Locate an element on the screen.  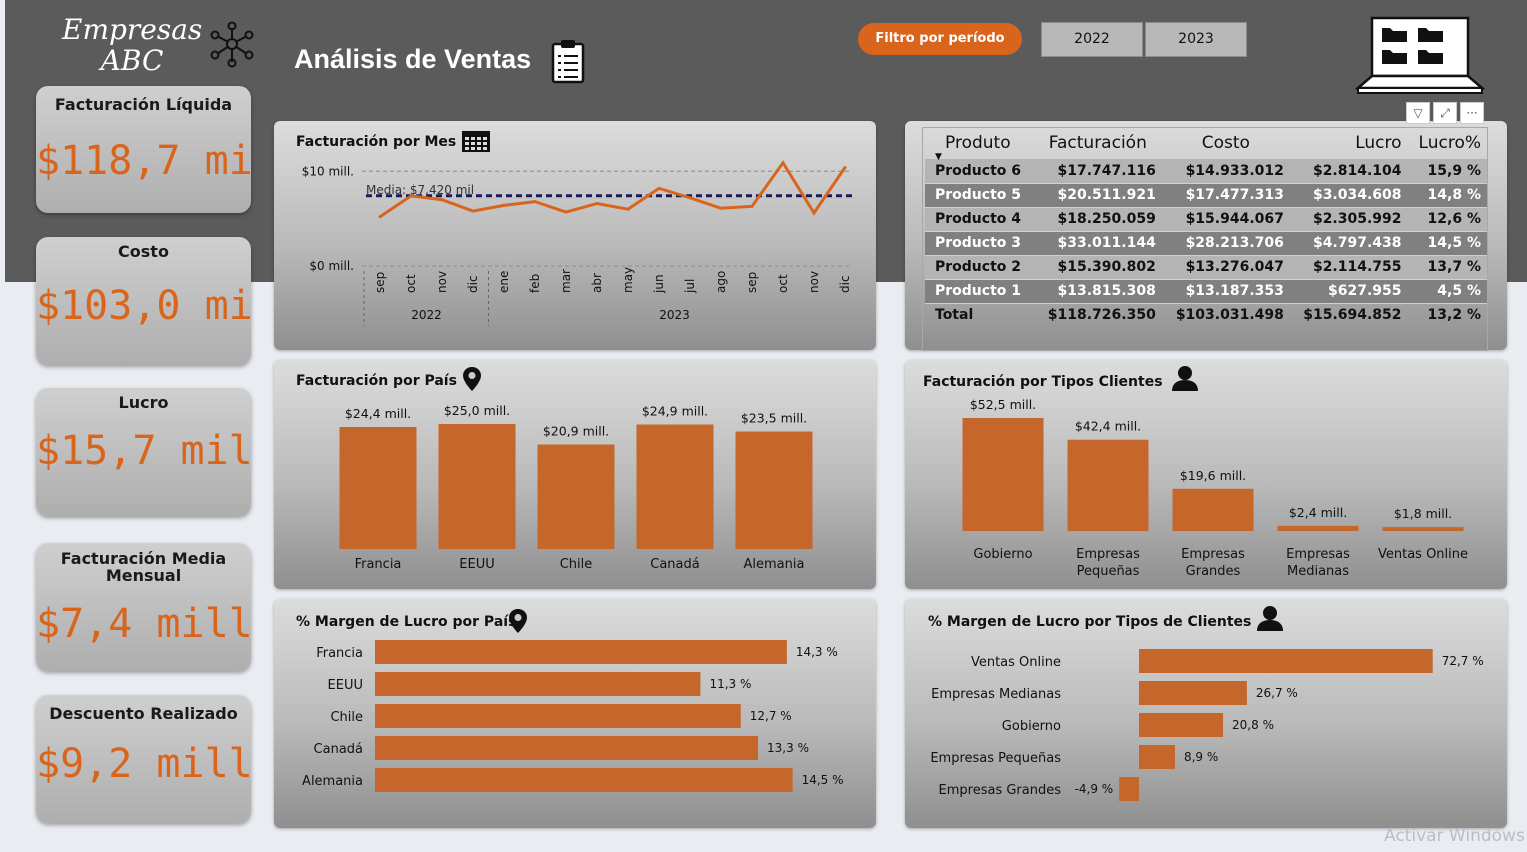
kpi-value: $15,7 mill. is located at coordinates (143, 451).